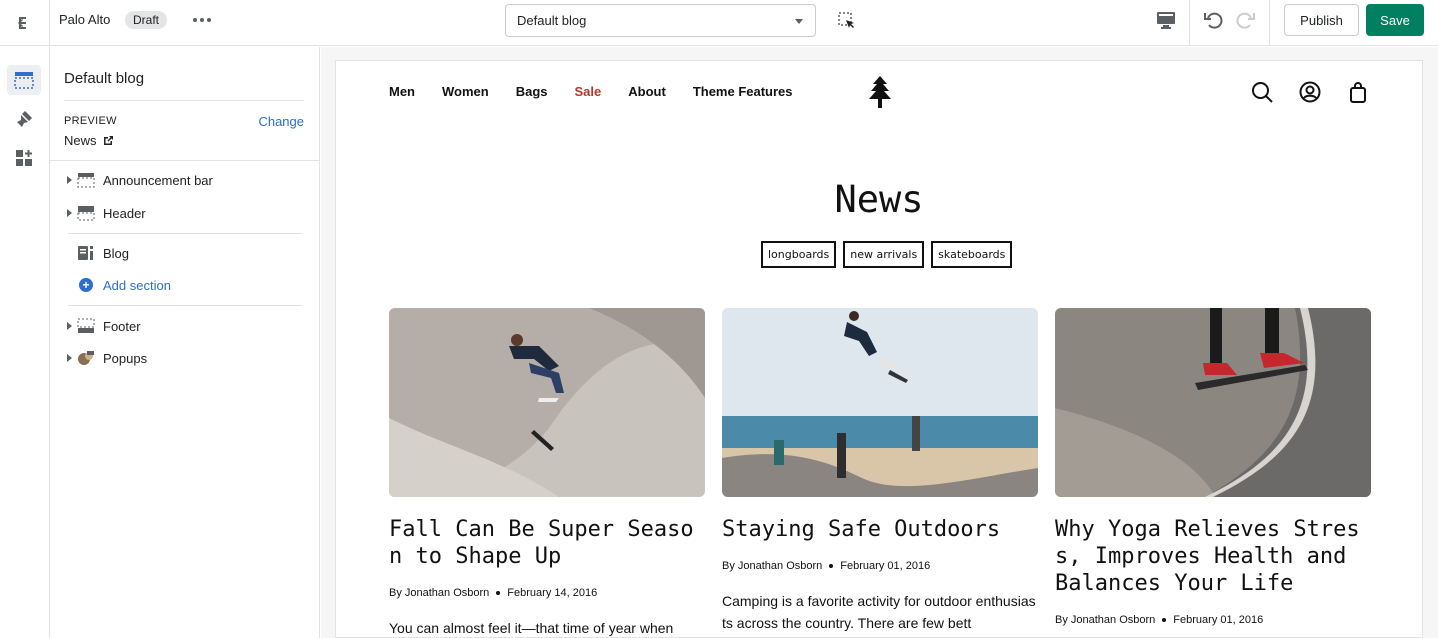 The image size is (1438, 638). Describe the element at coordinates (158, 180) in the screenshot. I see `sidebar-item-label: Announcement bar` at that location.